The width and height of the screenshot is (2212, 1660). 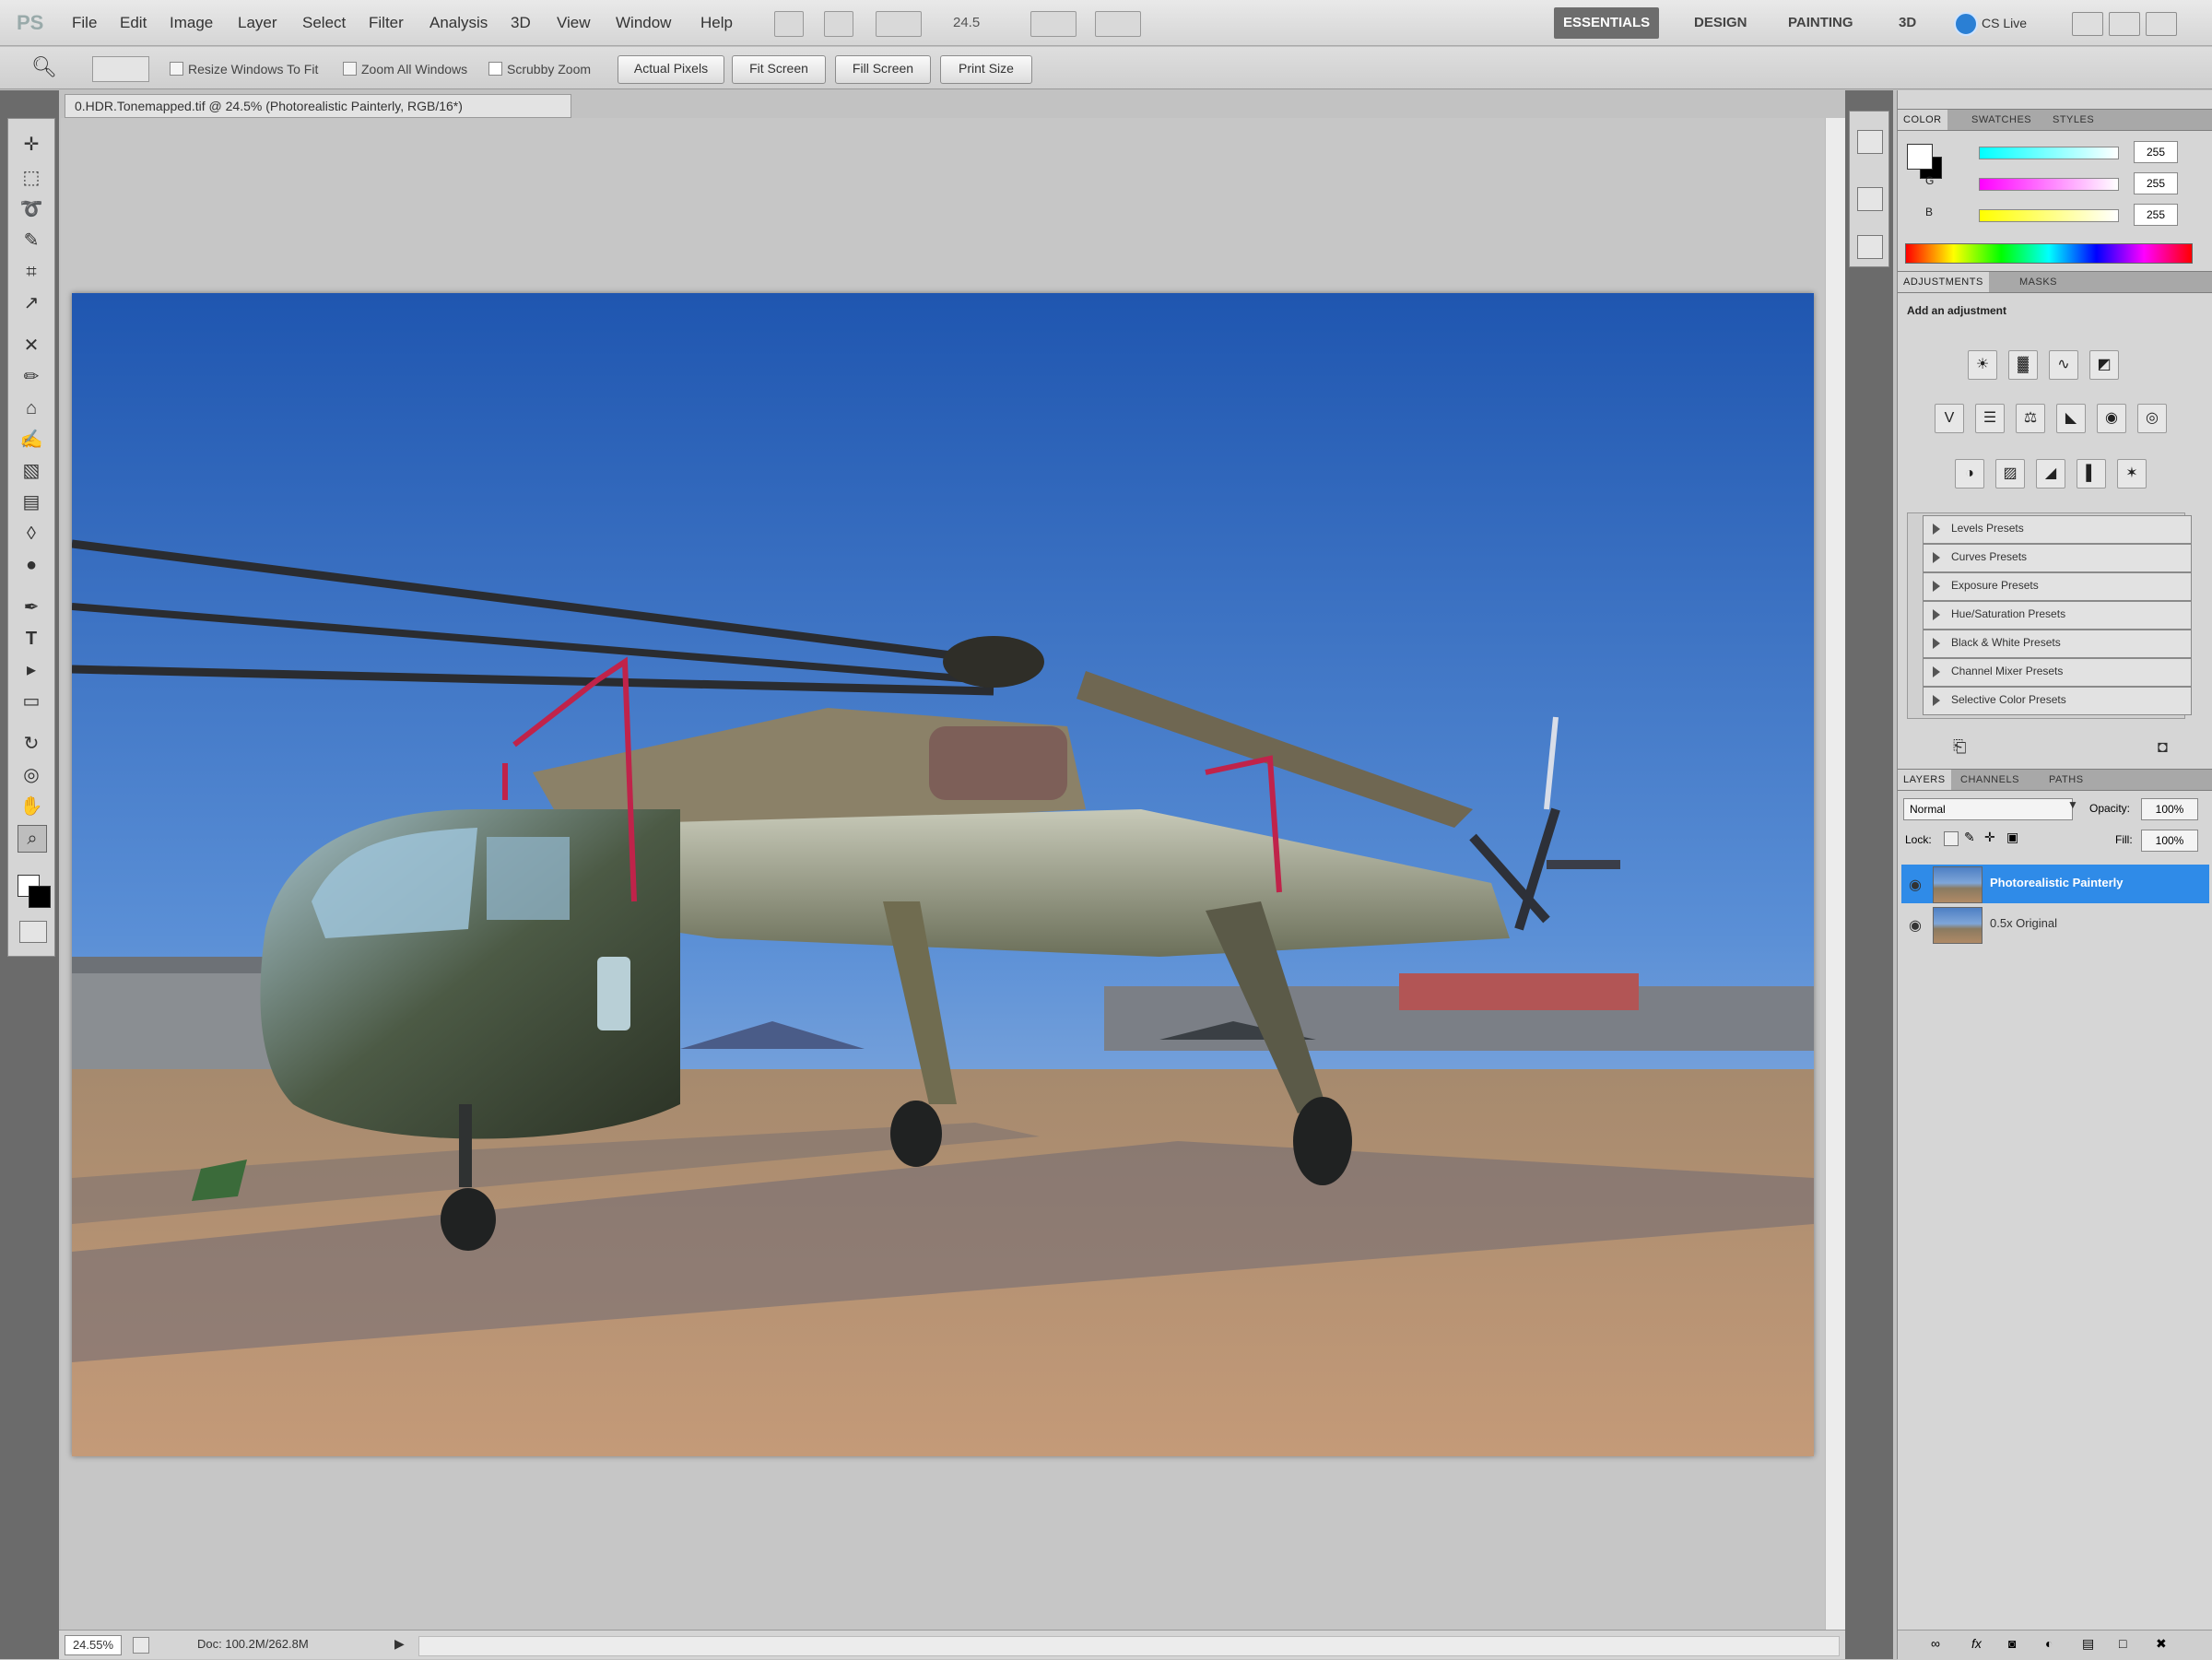 I want to click on curves-icon: ∿, so click(x=2063, y=365).